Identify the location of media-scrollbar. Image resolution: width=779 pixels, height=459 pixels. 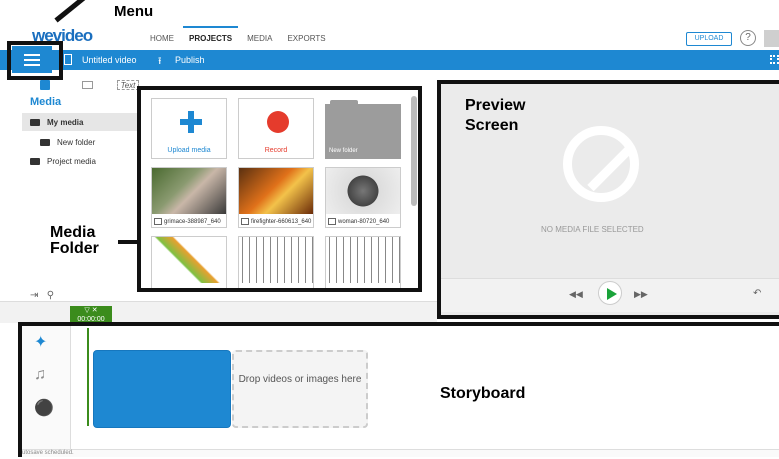
(414, 151).